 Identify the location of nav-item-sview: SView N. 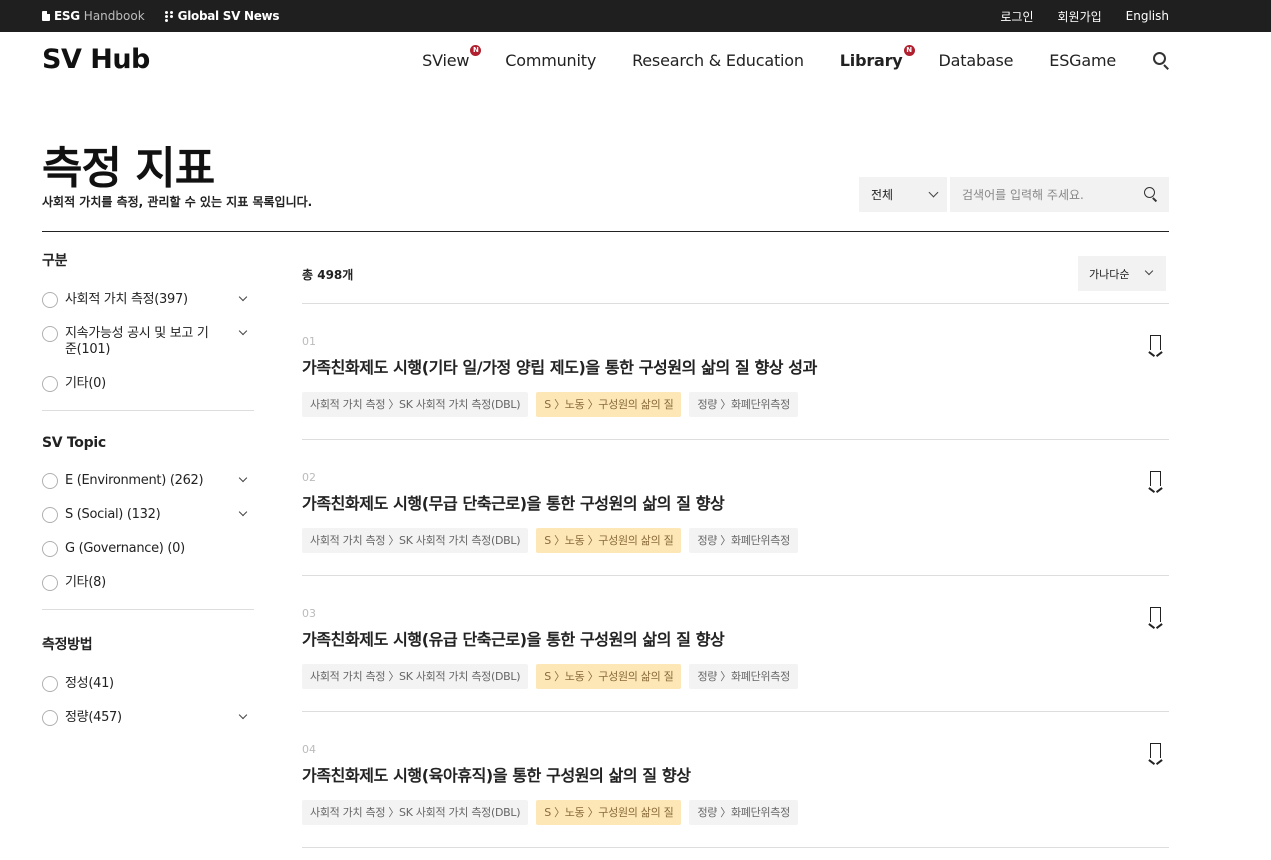
(452, 57).